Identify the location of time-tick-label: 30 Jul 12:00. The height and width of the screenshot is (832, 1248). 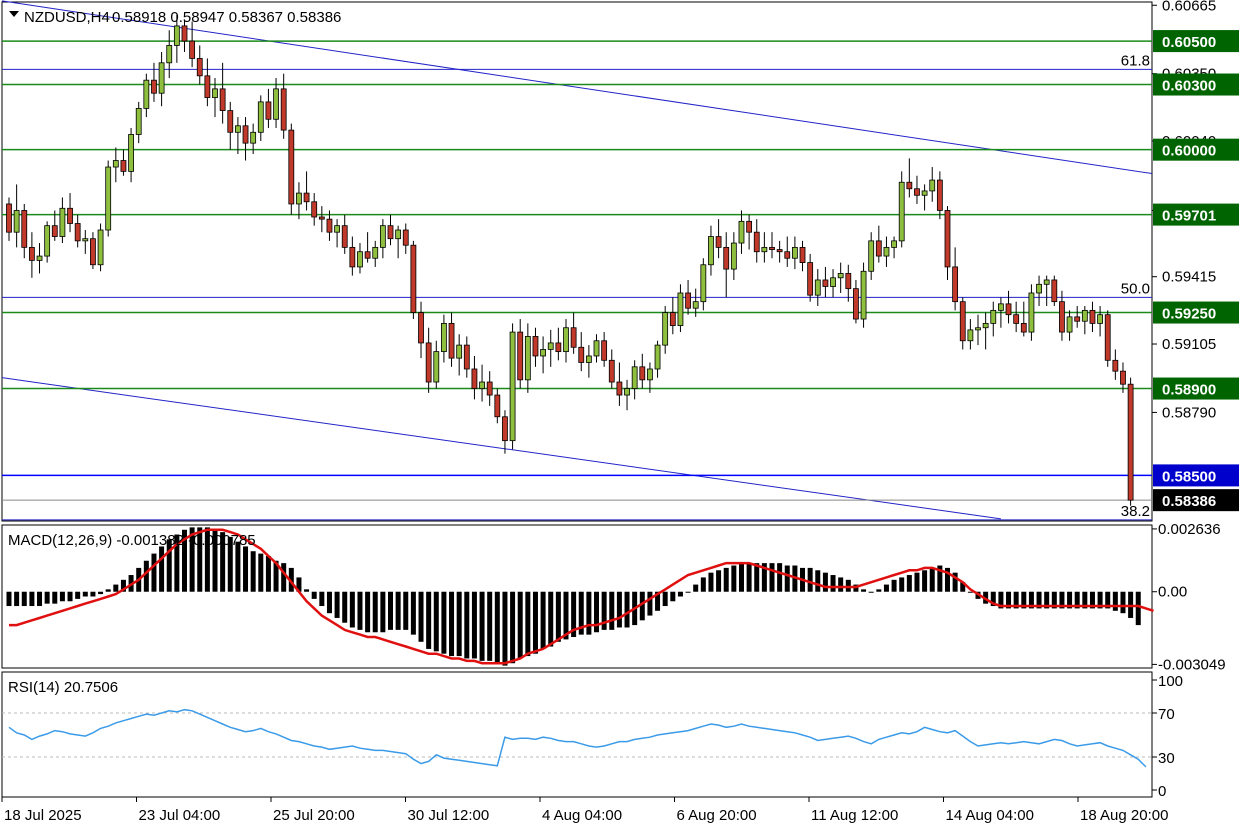
(449, 815).